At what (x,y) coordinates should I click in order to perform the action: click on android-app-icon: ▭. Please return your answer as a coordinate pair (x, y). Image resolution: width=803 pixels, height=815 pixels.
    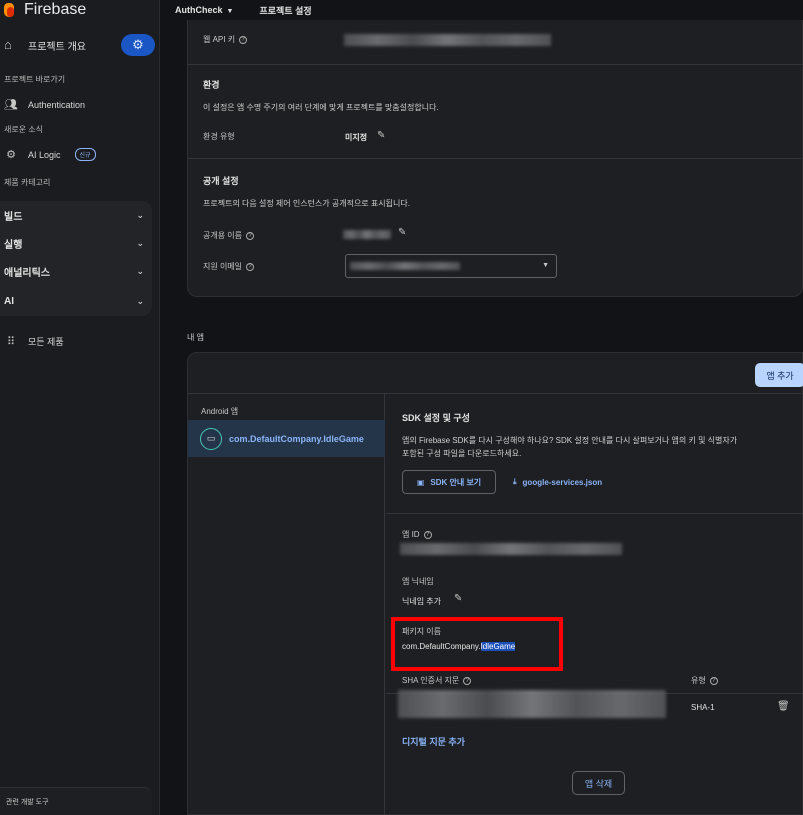
    Looking at the image, I should click on (211, 438).